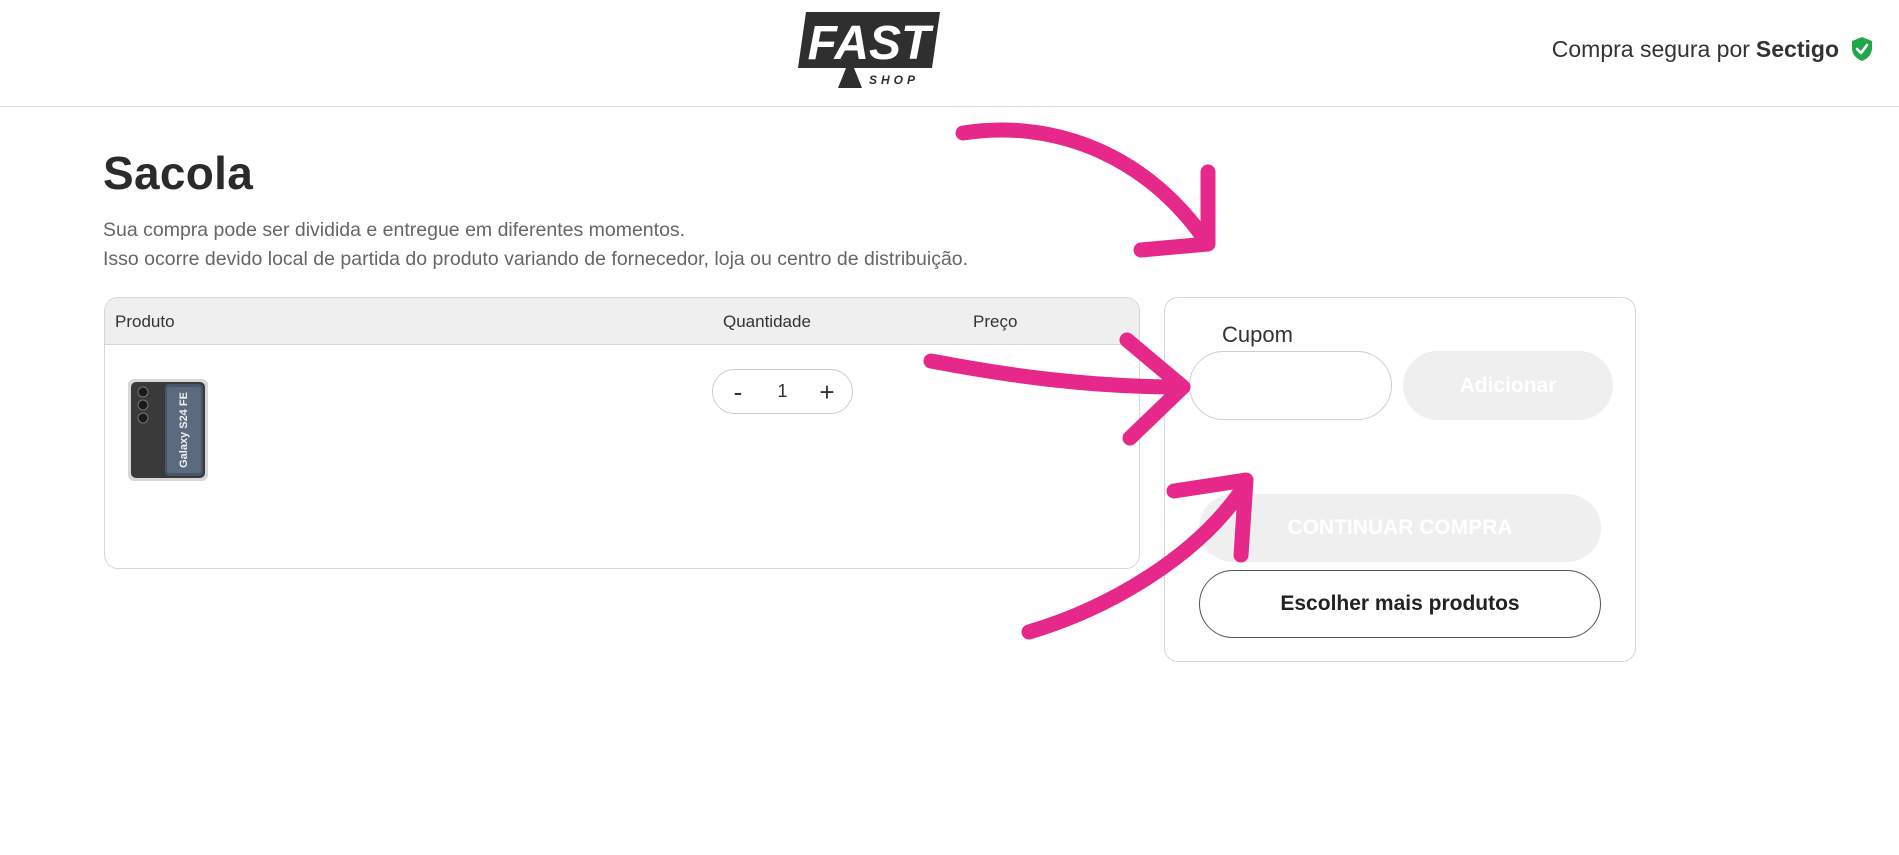 This screenshot has width=1899, height=855. I want to click on product-image-label: Galaxy S24 FE, so click(184, 430).